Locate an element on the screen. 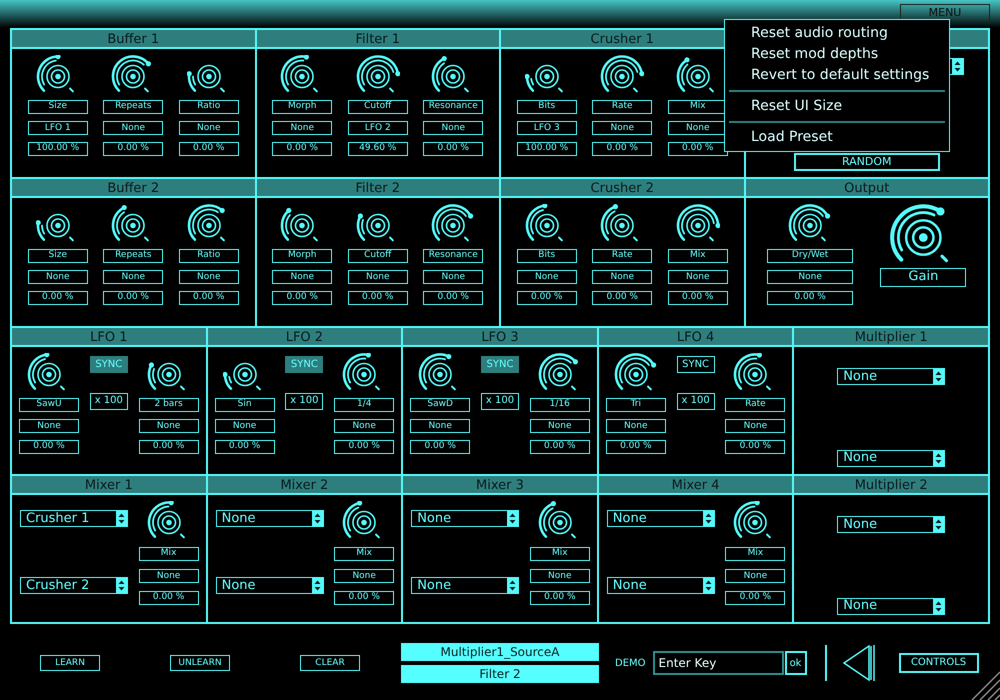  panel-header: LFO 4 is located at coordinates (695, 337).